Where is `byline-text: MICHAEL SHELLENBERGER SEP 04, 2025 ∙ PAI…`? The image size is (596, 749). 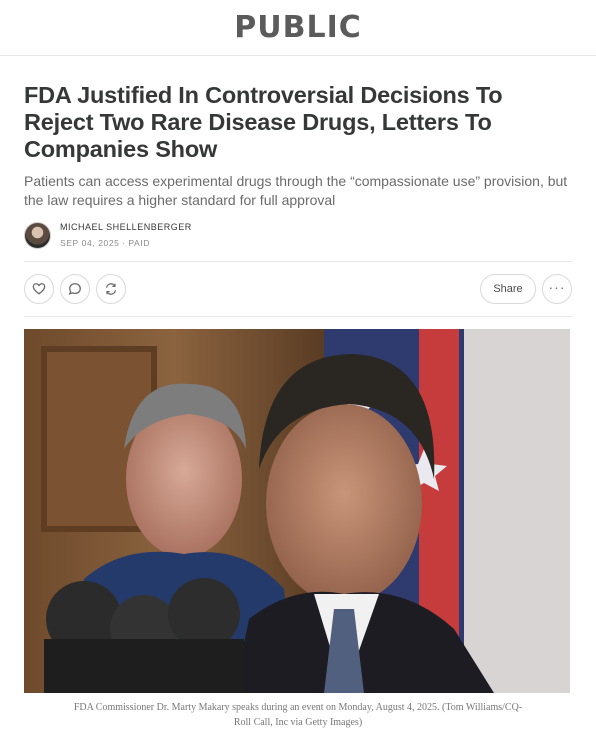
byline-text: MICHAEL SHELLENBERGER SEP 04, 2025 ∙ PAI… is located at coordinates (126, 235).